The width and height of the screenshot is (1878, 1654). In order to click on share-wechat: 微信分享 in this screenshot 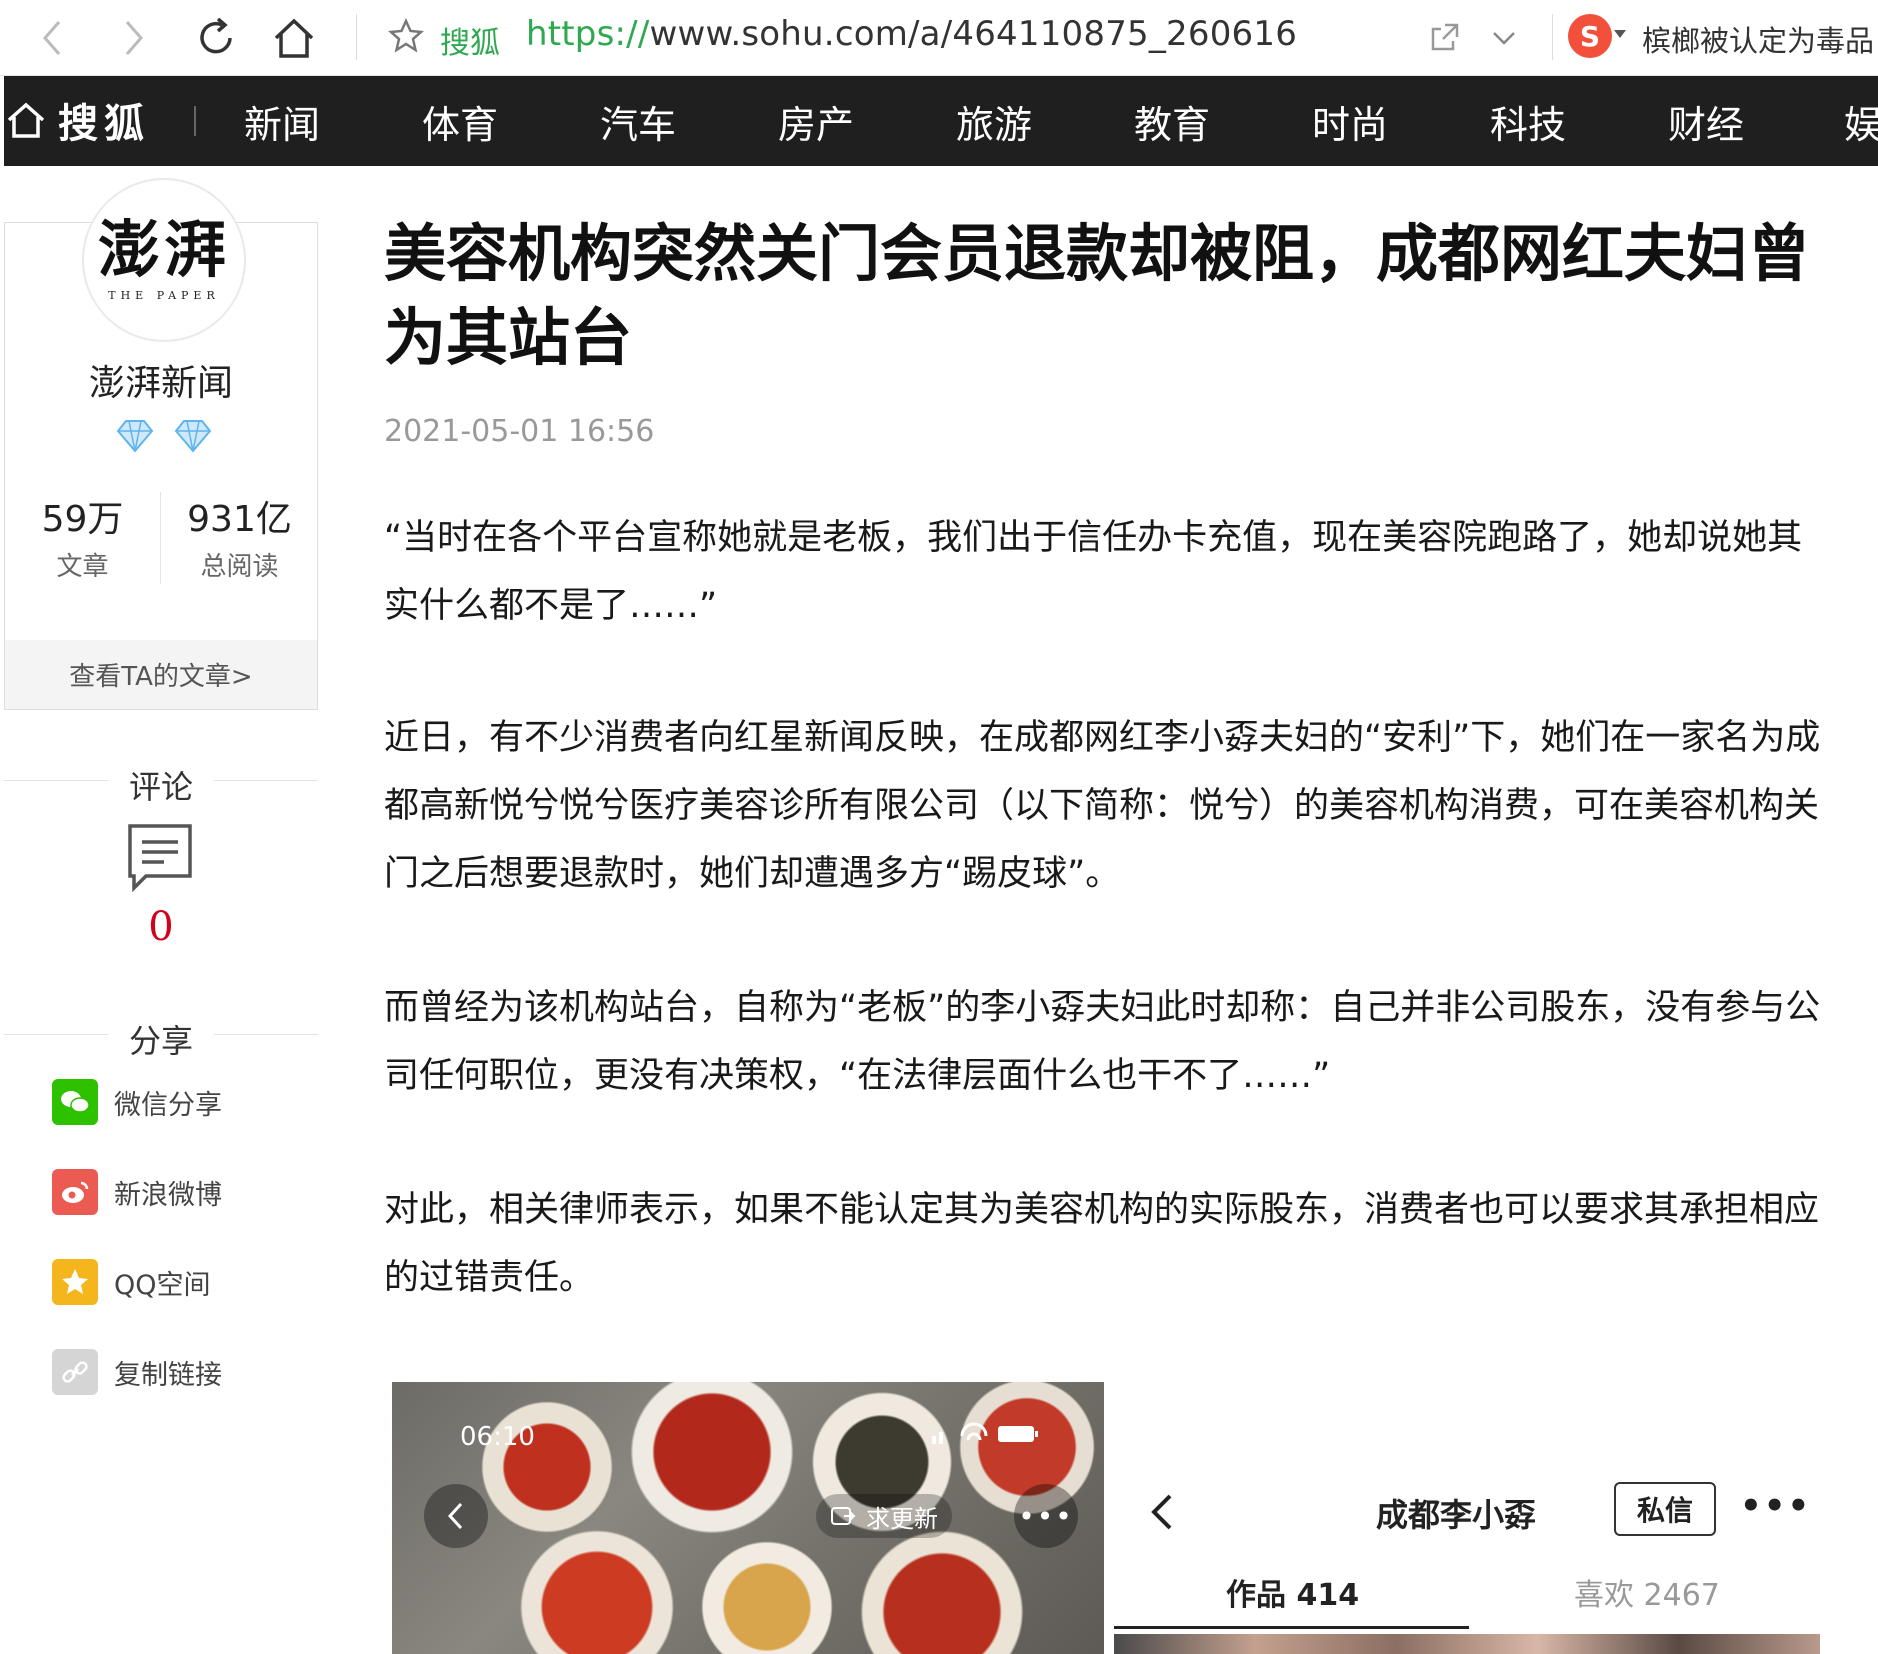, I will do `click(137, 1102)`.